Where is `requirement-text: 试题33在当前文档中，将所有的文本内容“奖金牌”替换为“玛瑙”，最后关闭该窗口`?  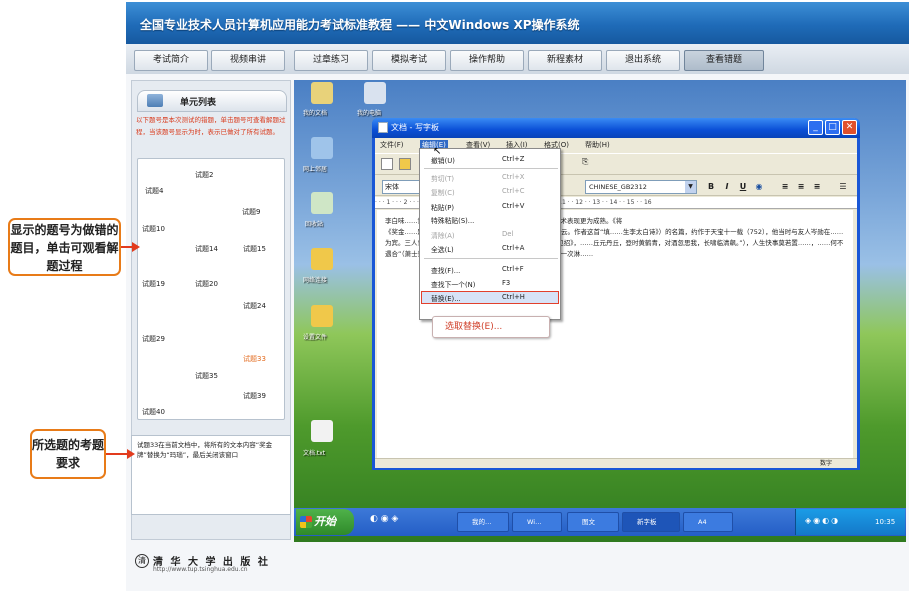 requirement-text: 试题33在当前文档中，将所有的文本内容“奖金牌”替换为“玛瑙”，最后关闭该窗口 is located at coordinates (205, 450).